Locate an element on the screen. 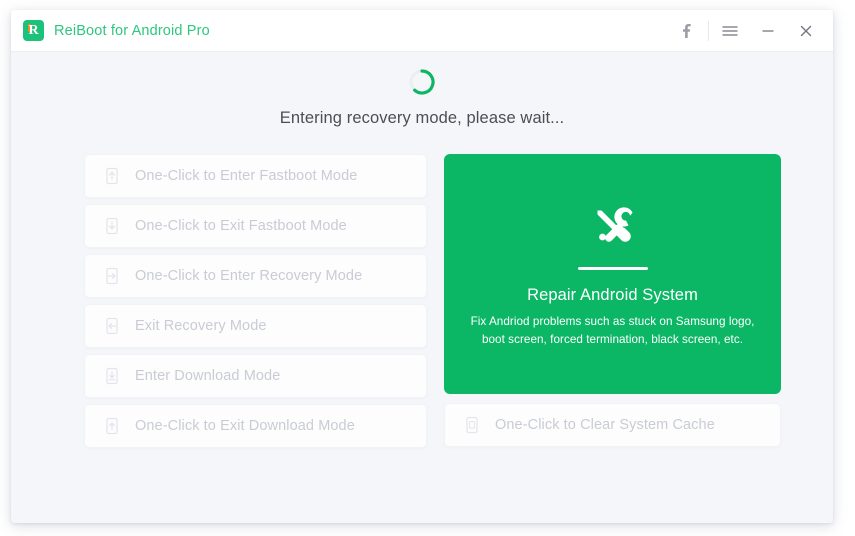 The image size is (855, 536). app-title: ReiBoot for Android Pro is located at coordinates (132, 30).